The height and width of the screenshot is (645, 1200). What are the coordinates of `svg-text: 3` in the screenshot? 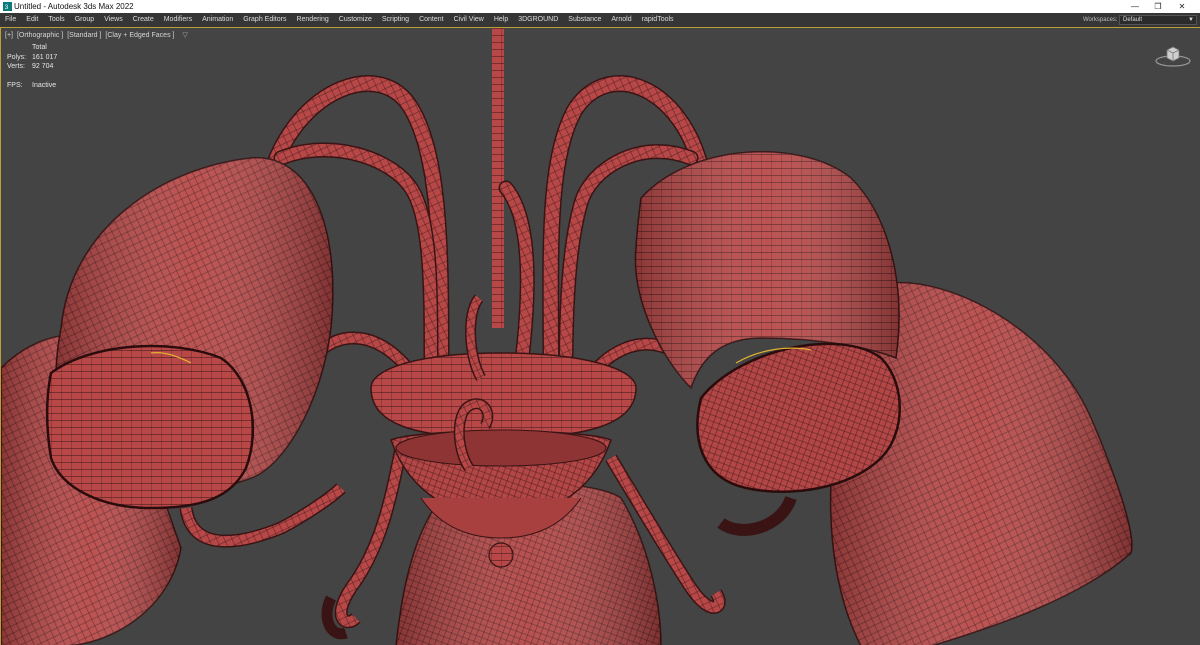 It's located at (7, 7).